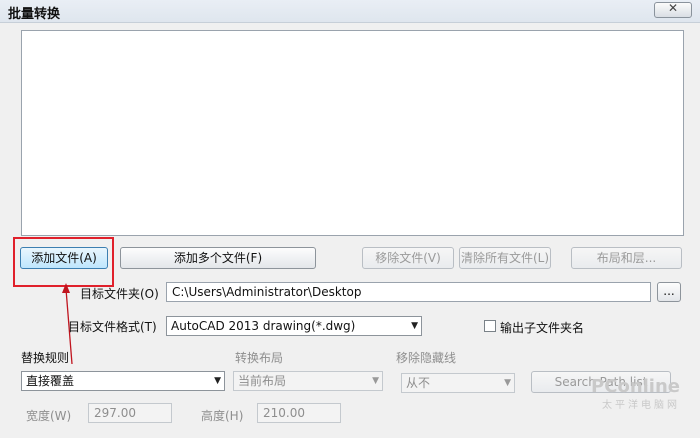 The height and width of the screenshot is (438, 700). Describe the element at coordinates (263, 326) in the screenshot. I see `target-format-value: AutoCAD 2013 drawing(*.dwg)` at that location.